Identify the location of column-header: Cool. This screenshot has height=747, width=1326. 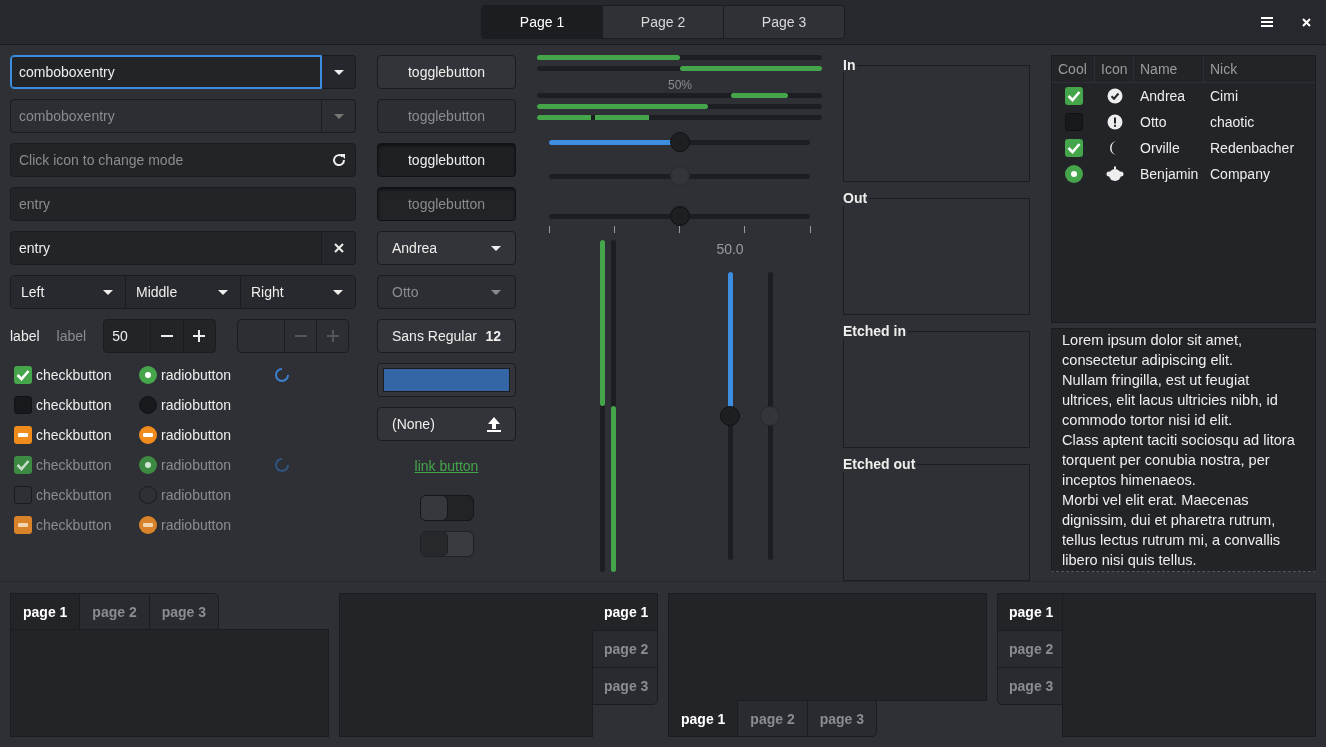
(1073, 69).